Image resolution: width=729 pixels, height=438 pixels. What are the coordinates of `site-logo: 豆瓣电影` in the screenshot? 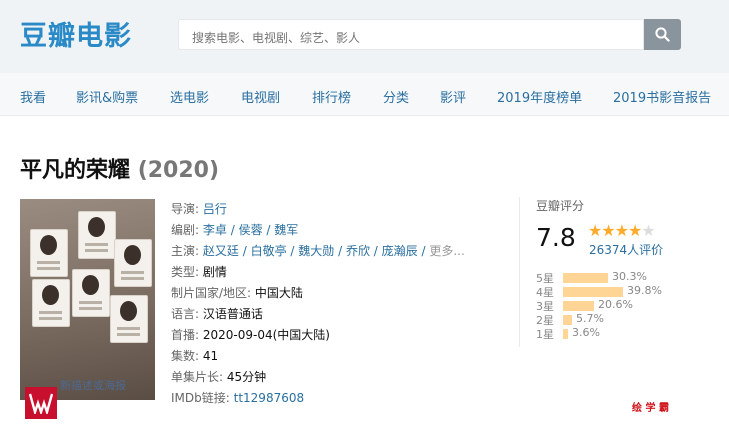 It's located at (76, 33).